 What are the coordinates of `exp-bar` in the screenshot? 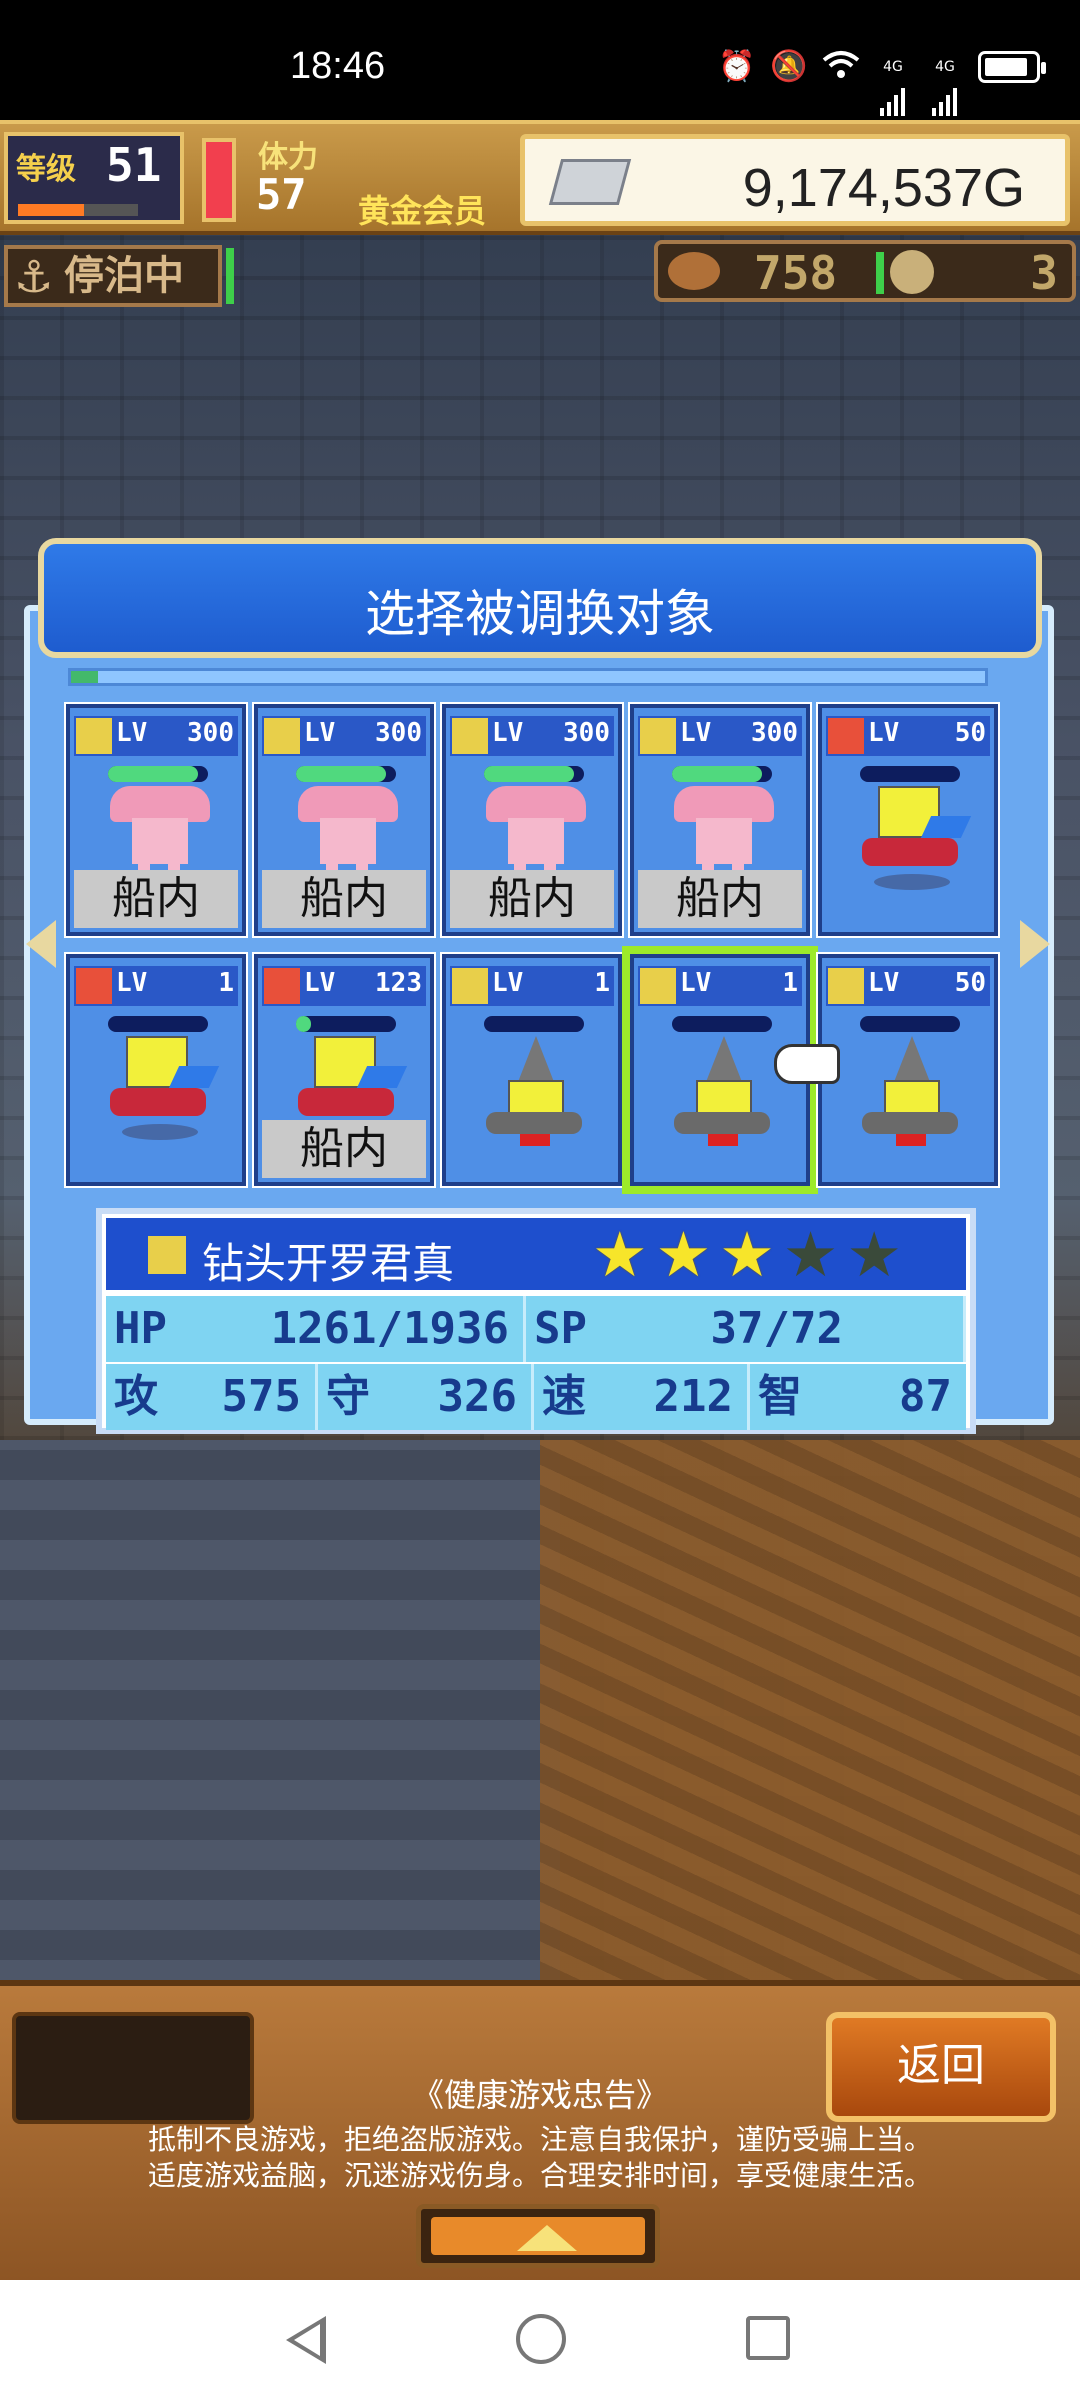 It's located at (78, 210).